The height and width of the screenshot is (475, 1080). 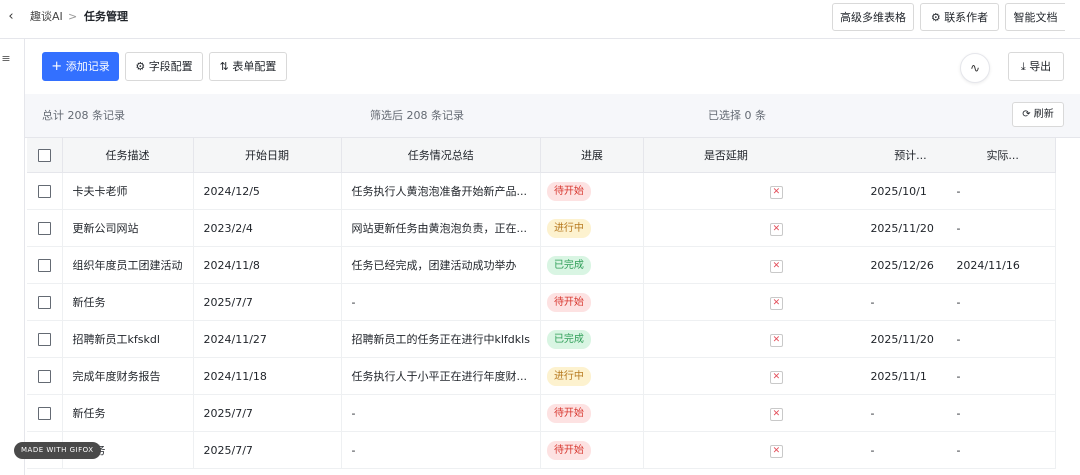 I want to click on contact-author-button: ⚙ 联系作者, so click(x=959, y=17).